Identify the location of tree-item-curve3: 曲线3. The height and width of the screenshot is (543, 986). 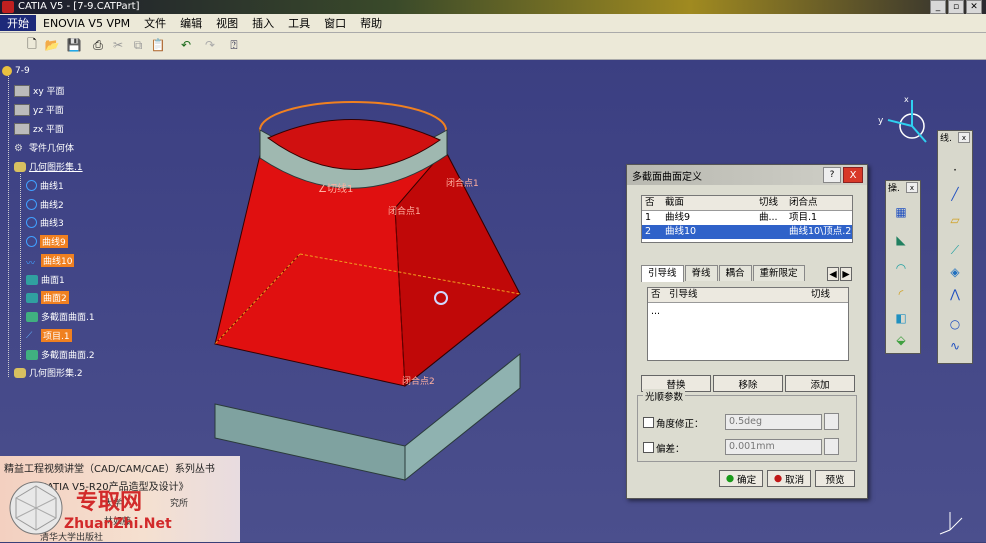
(45, 222).